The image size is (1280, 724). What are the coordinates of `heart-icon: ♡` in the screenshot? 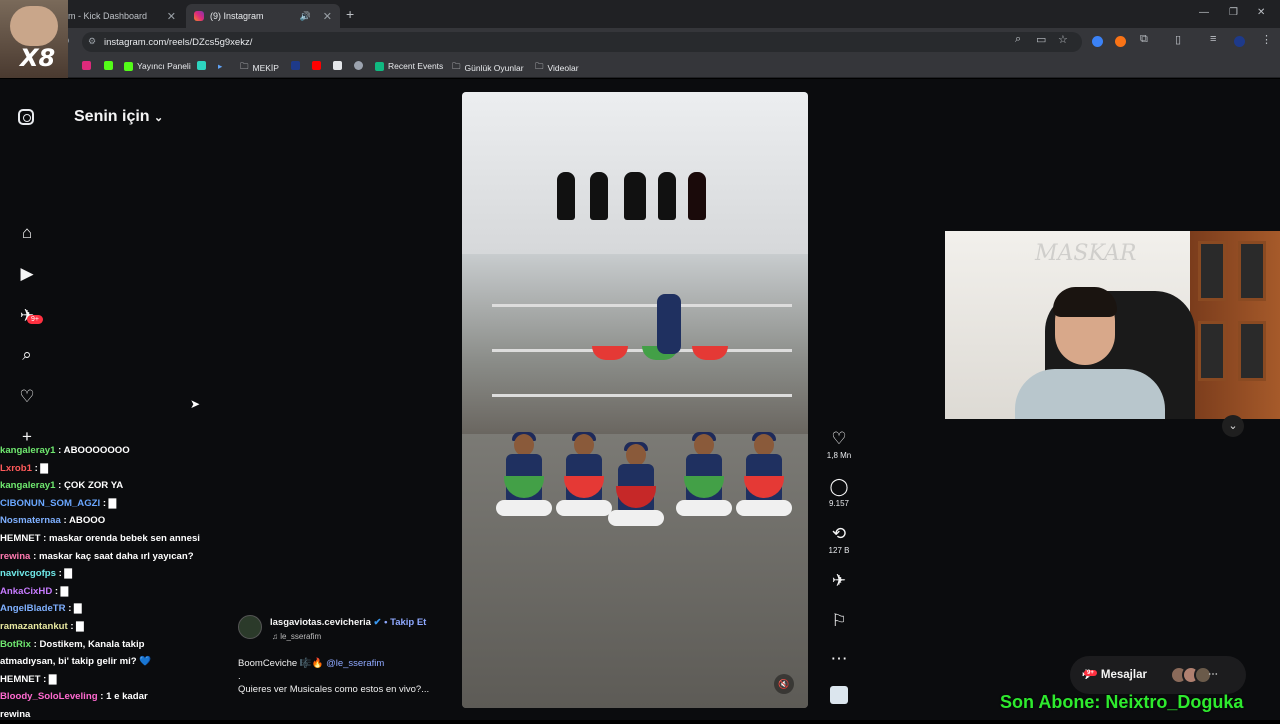 It's located at (27, 397).